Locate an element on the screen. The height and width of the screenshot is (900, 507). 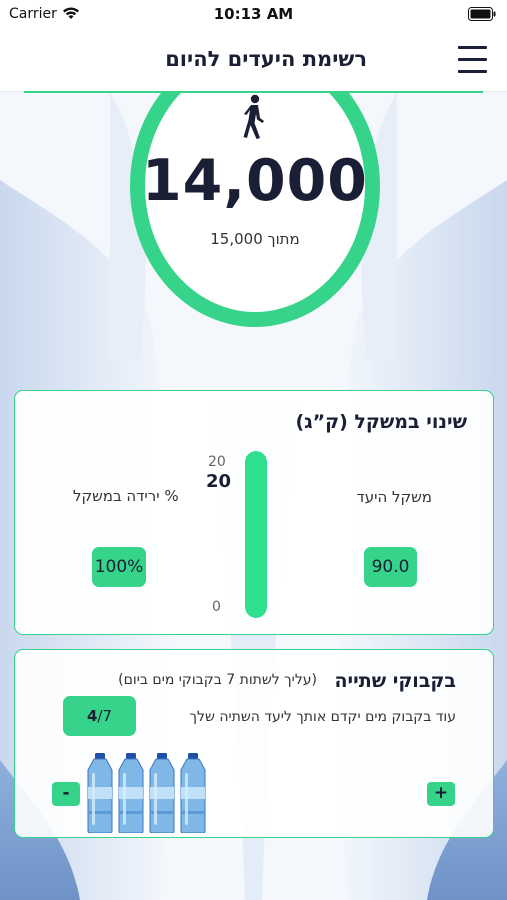
page-title: רשימת היעדים להיום is located at coordinates (266, 59).